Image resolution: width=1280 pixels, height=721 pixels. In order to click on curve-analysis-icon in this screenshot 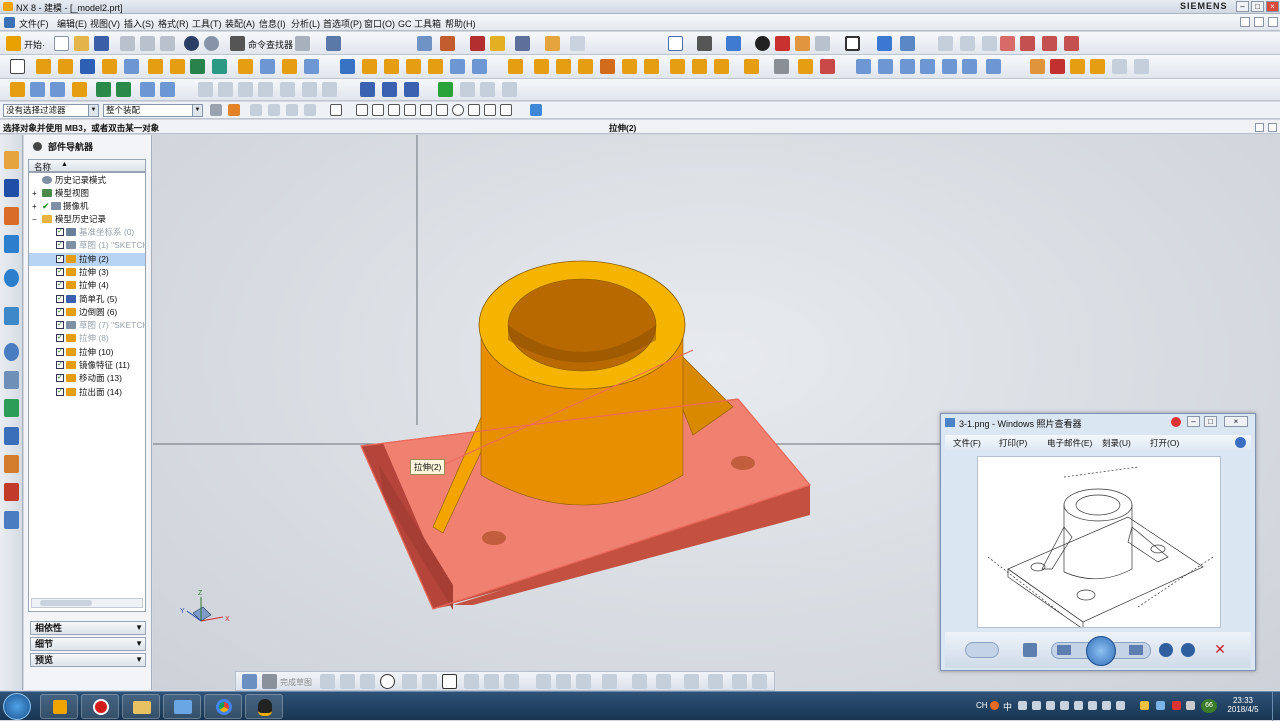, I will do `click(411, 89)`.